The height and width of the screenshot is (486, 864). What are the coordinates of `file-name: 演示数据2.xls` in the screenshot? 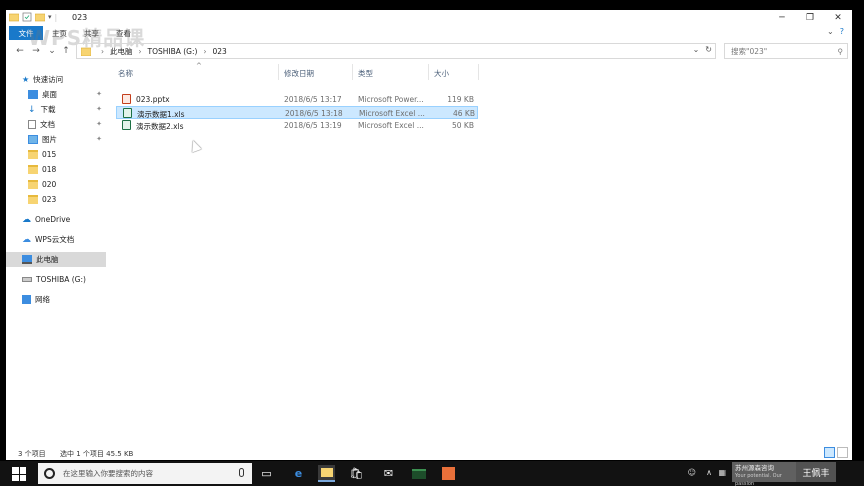 It's located at (160, 126).